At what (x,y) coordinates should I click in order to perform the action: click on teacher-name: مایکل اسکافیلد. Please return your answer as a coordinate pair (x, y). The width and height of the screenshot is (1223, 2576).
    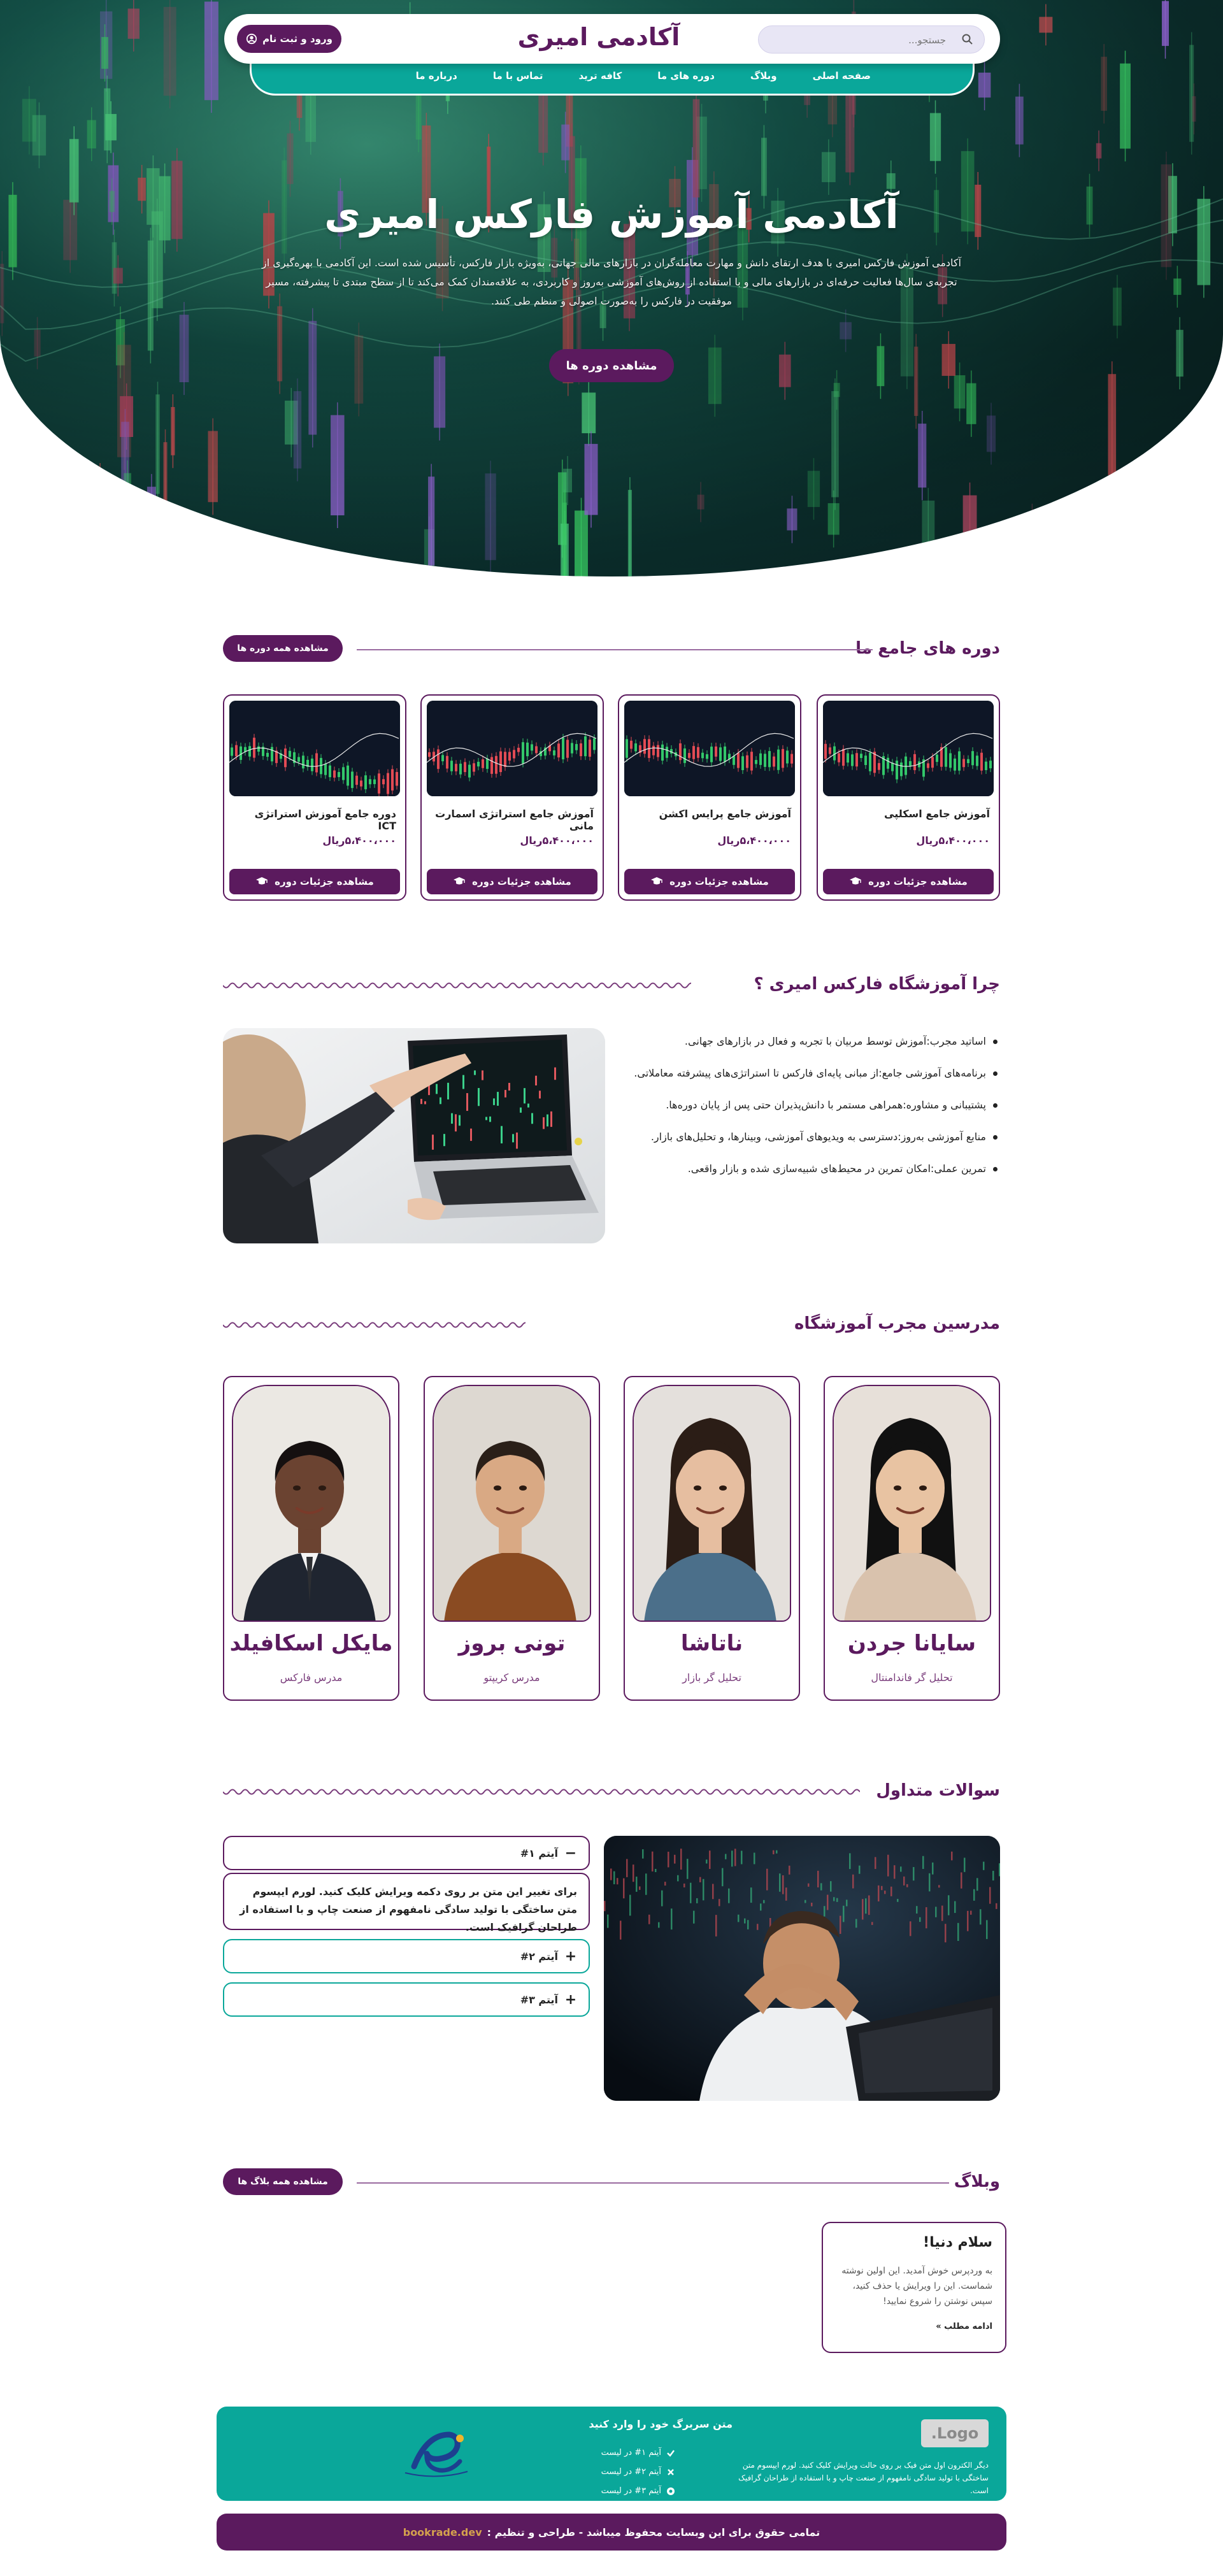
    Looking at the image, I should click on (311, 1643).